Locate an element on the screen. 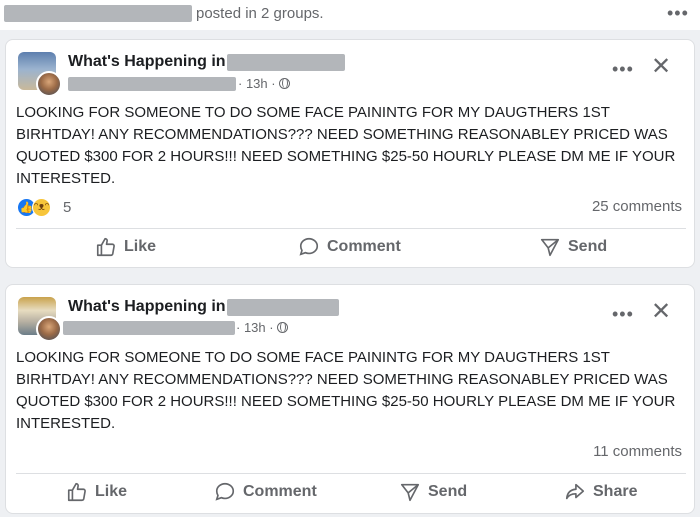 The width and height of the screenshot is (700, 517). share-arrow-icon is located at coordinates (575, 491).